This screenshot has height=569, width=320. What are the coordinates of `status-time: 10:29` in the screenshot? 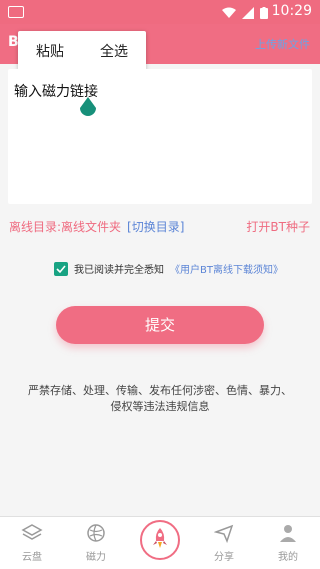 It's located at (291, 11).